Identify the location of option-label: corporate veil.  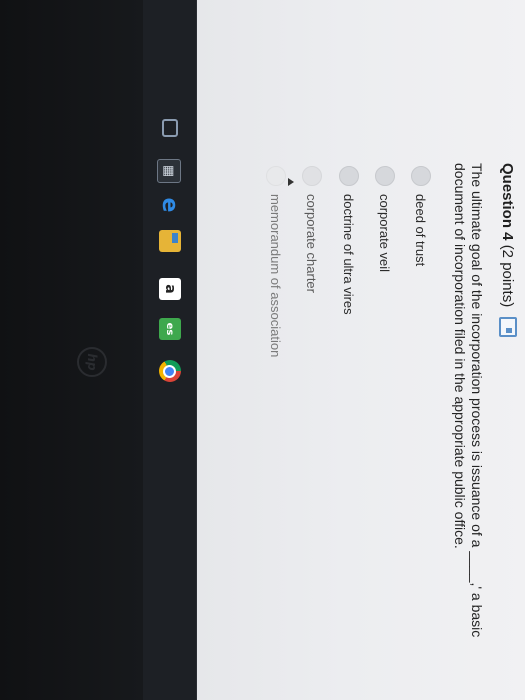
(385, 233).